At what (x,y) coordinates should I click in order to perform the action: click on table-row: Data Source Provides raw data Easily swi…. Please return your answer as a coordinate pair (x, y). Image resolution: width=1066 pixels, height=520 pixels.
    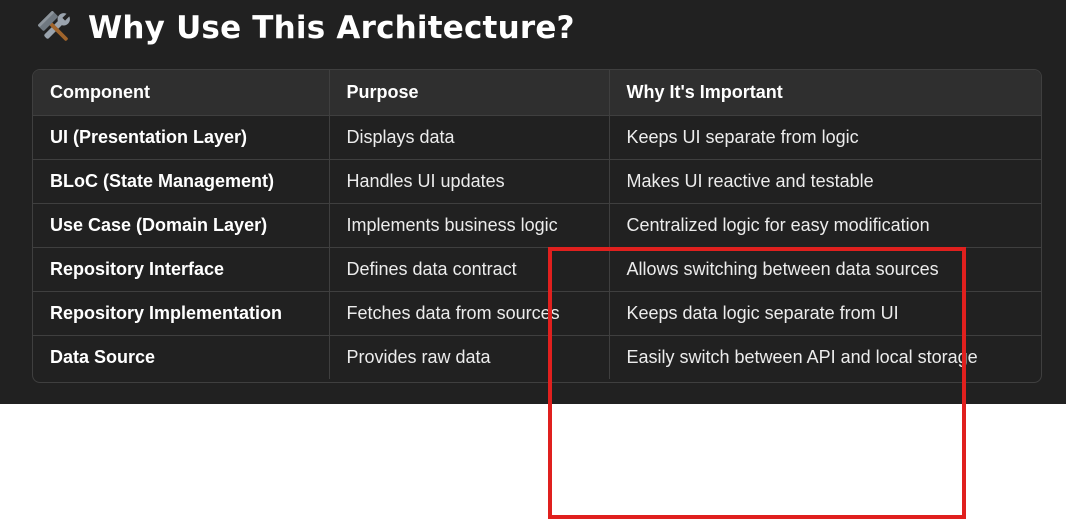
    Looking at the image, I should click on (537, 356).